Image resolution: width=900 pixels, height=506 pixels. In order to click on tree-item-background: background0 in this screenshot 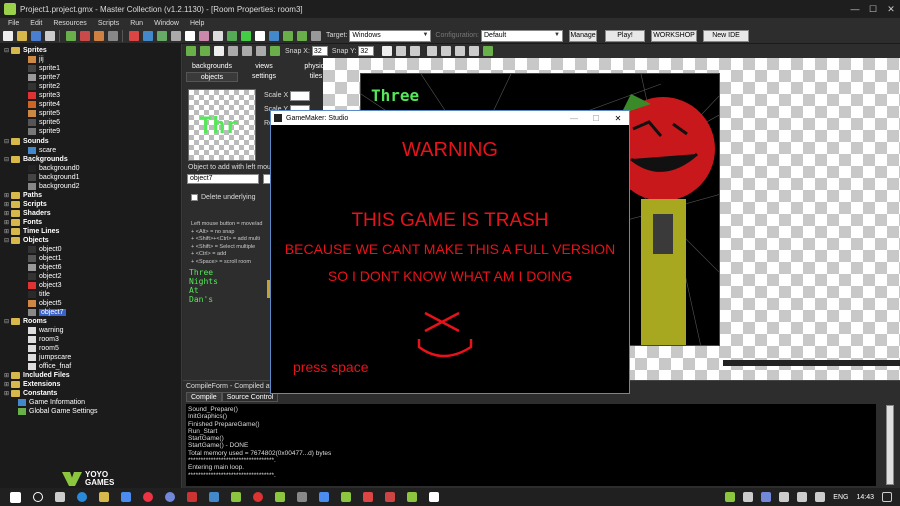, I will do `click(53, 168)`.